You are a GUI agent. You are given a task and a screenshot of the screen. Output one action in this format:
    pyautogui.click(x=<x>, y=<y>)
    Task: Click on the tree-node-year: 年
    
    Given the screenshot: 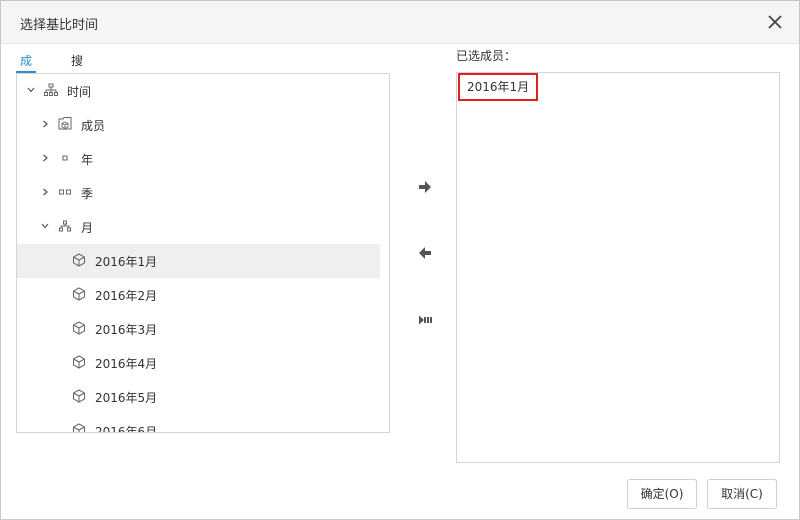 What is the action you would take?
    pyautogui.click(x=198, y=159)
    